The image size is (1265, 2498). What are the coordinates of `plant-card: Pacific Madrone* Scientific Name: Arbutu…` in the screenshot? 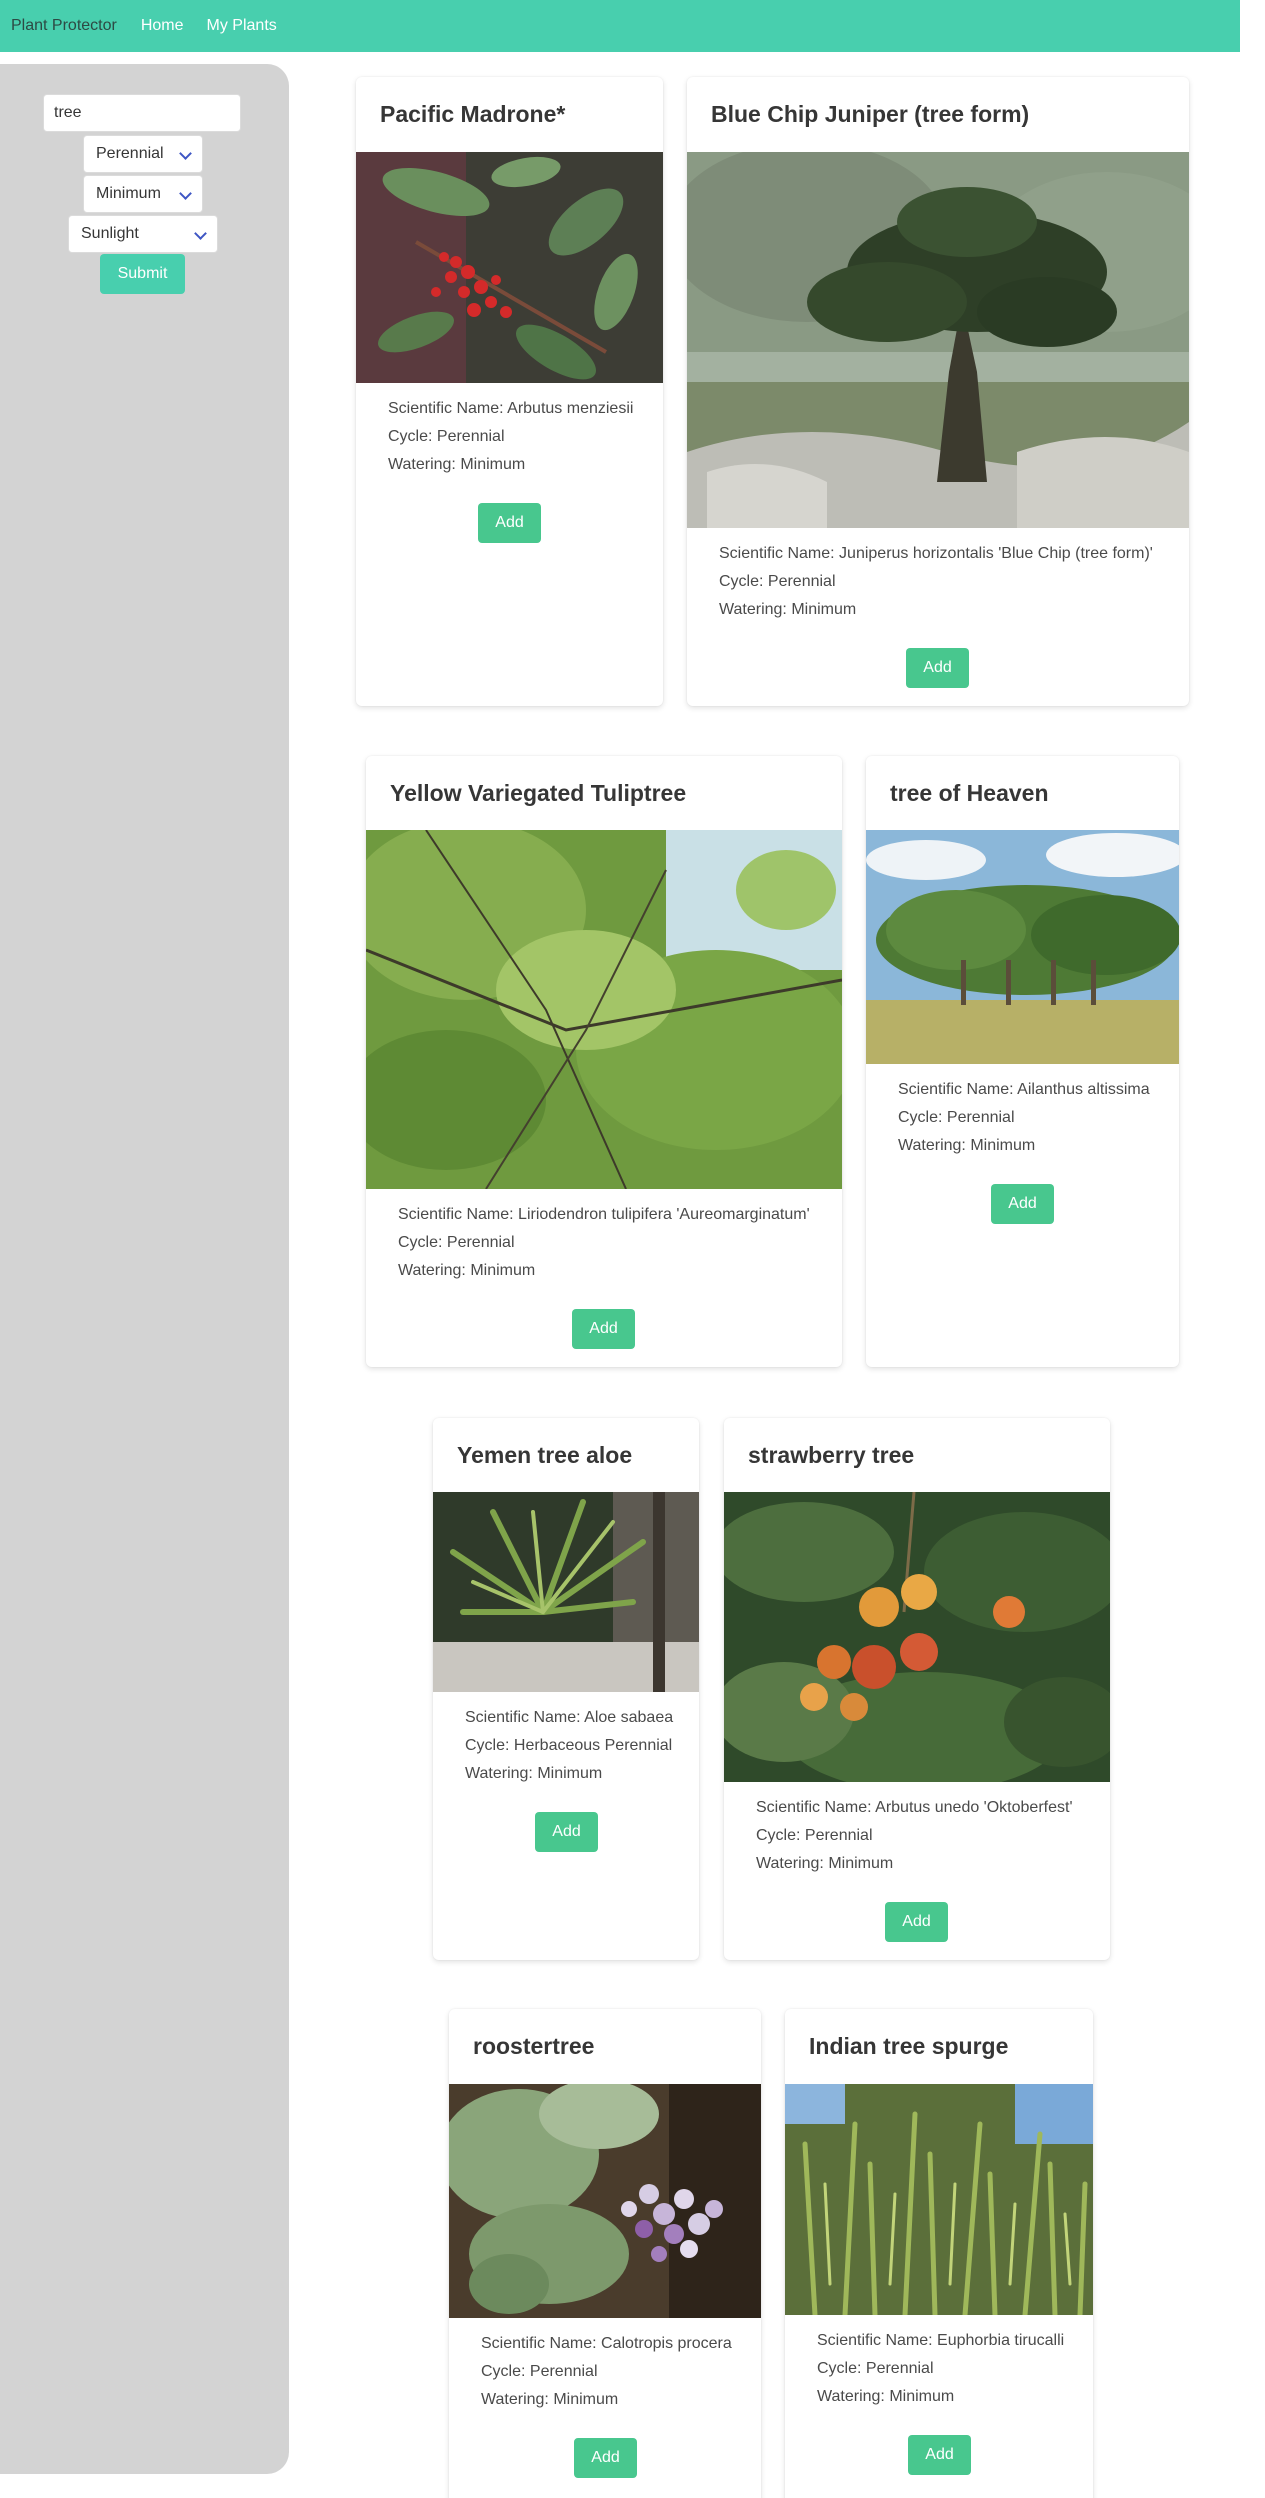 It's located at (509, 391).